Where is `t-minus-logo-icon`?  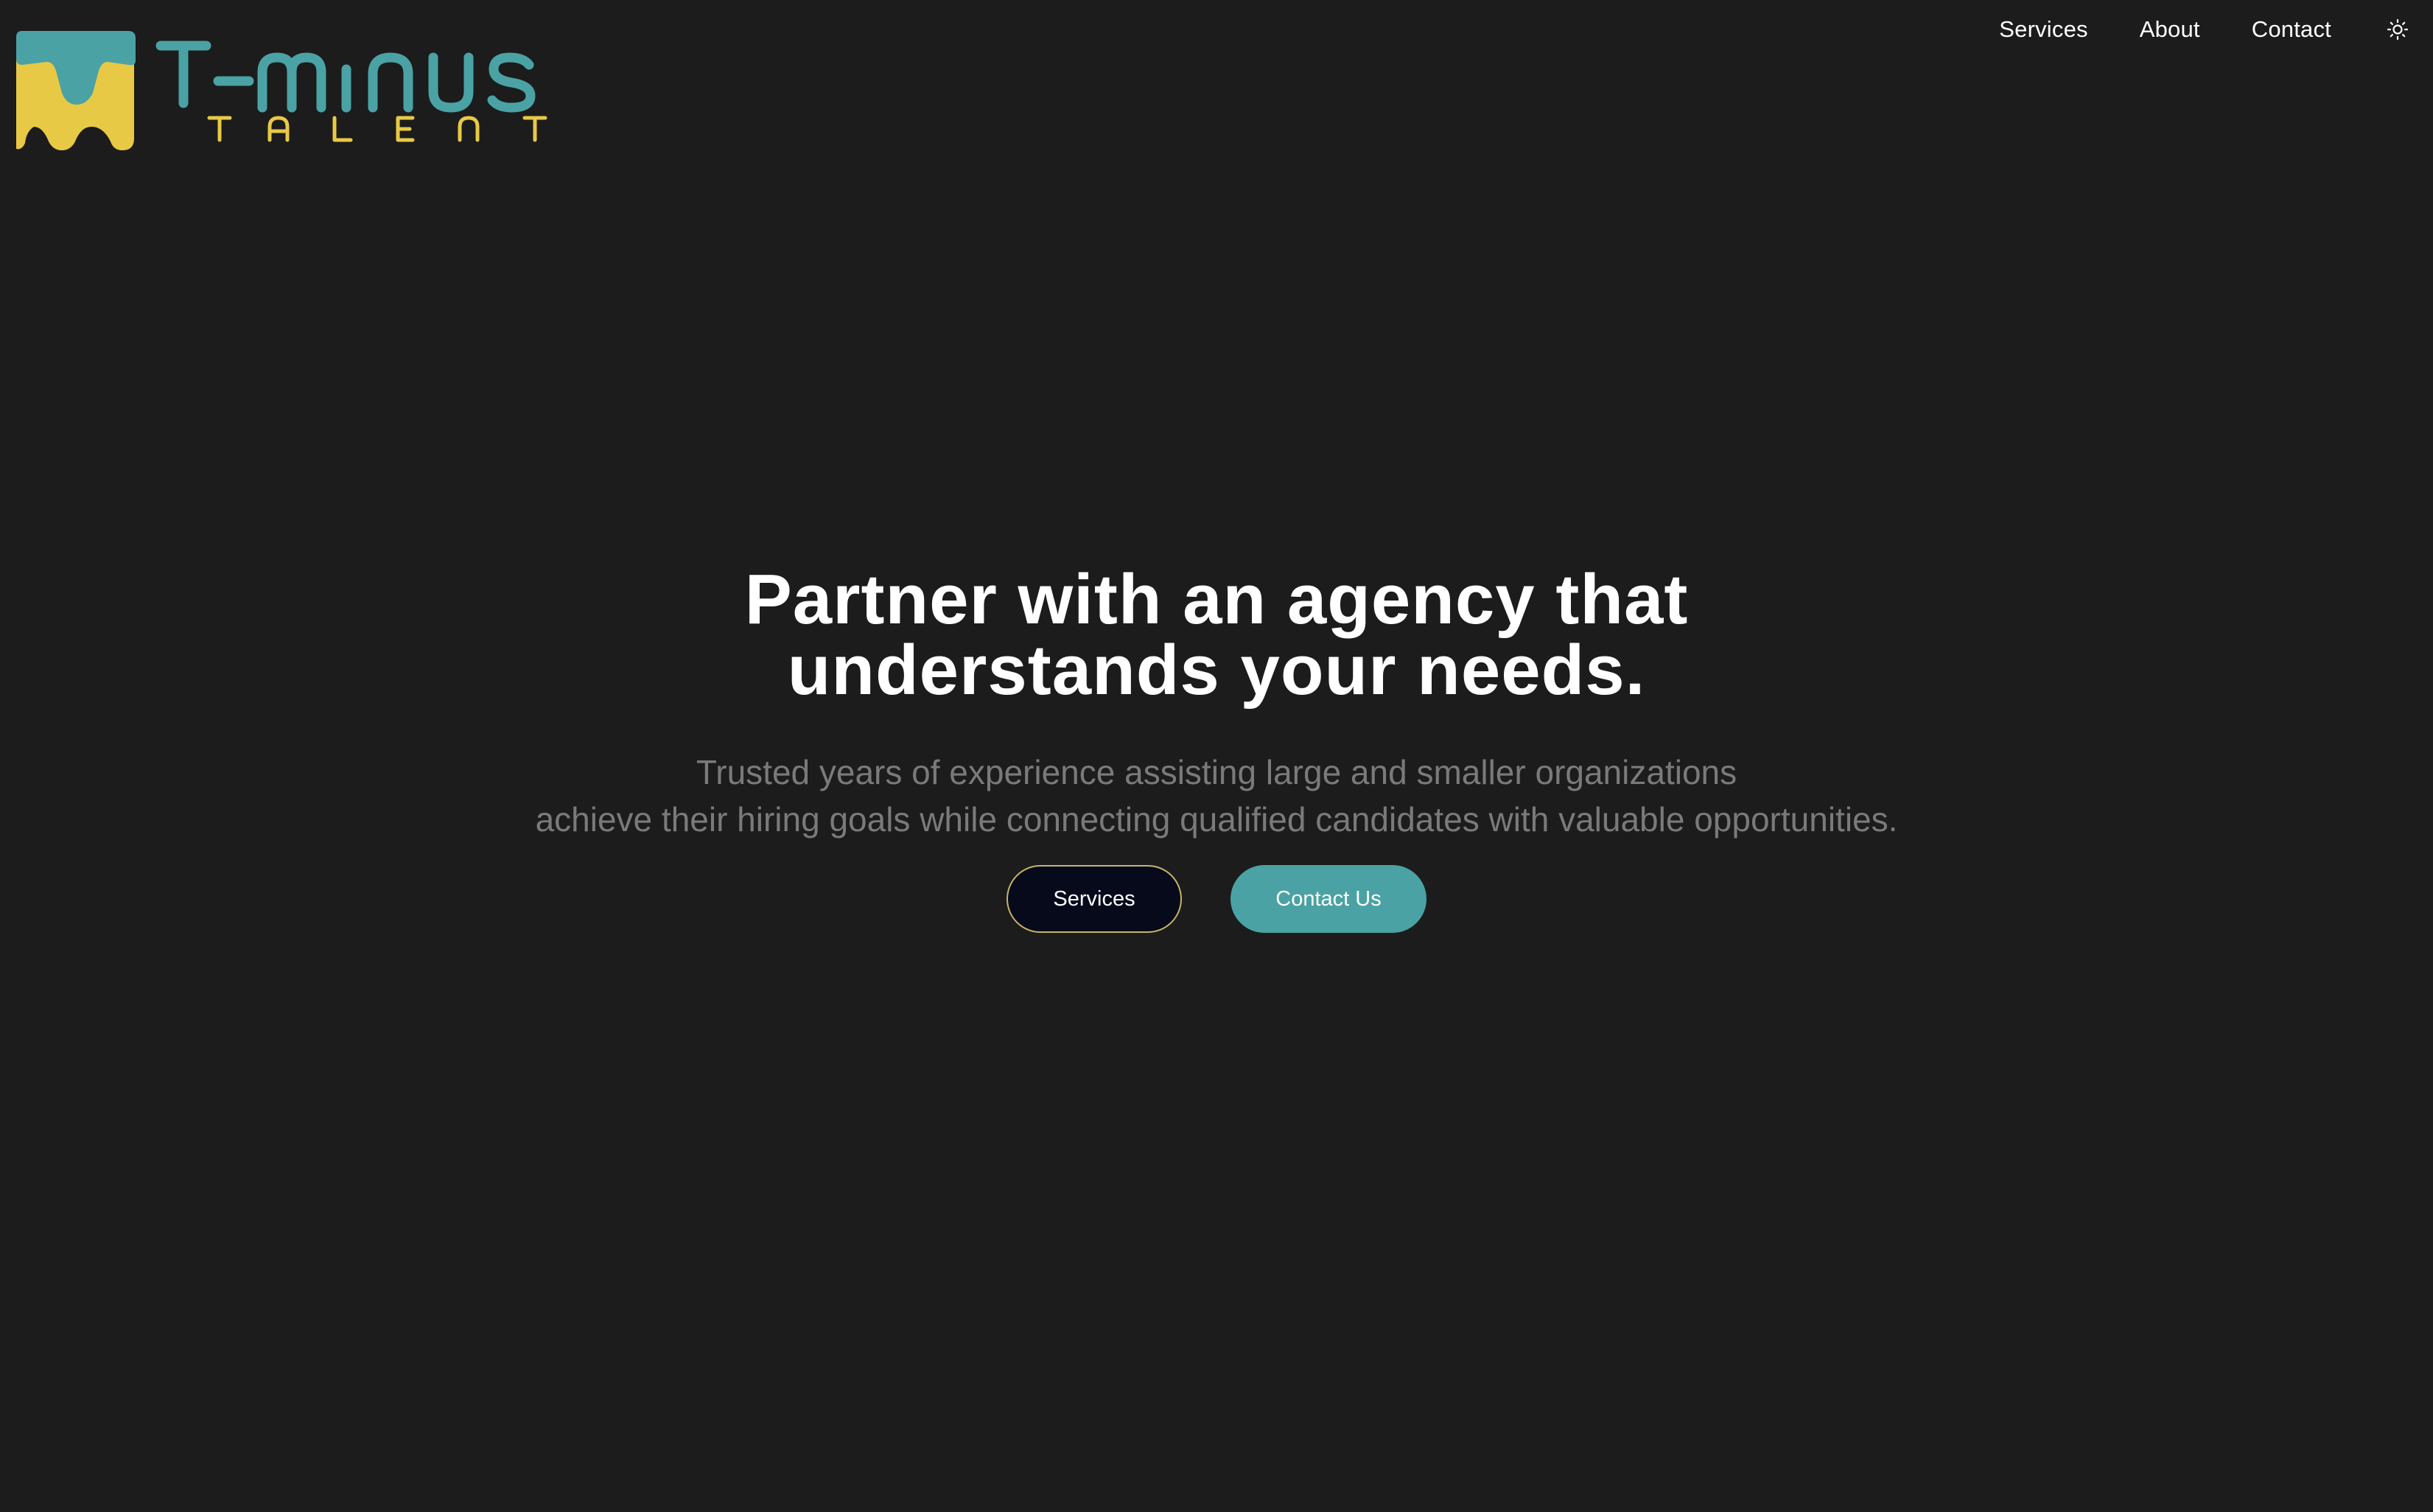 t-minus-logo-icon is located at coordinates (281, 90).